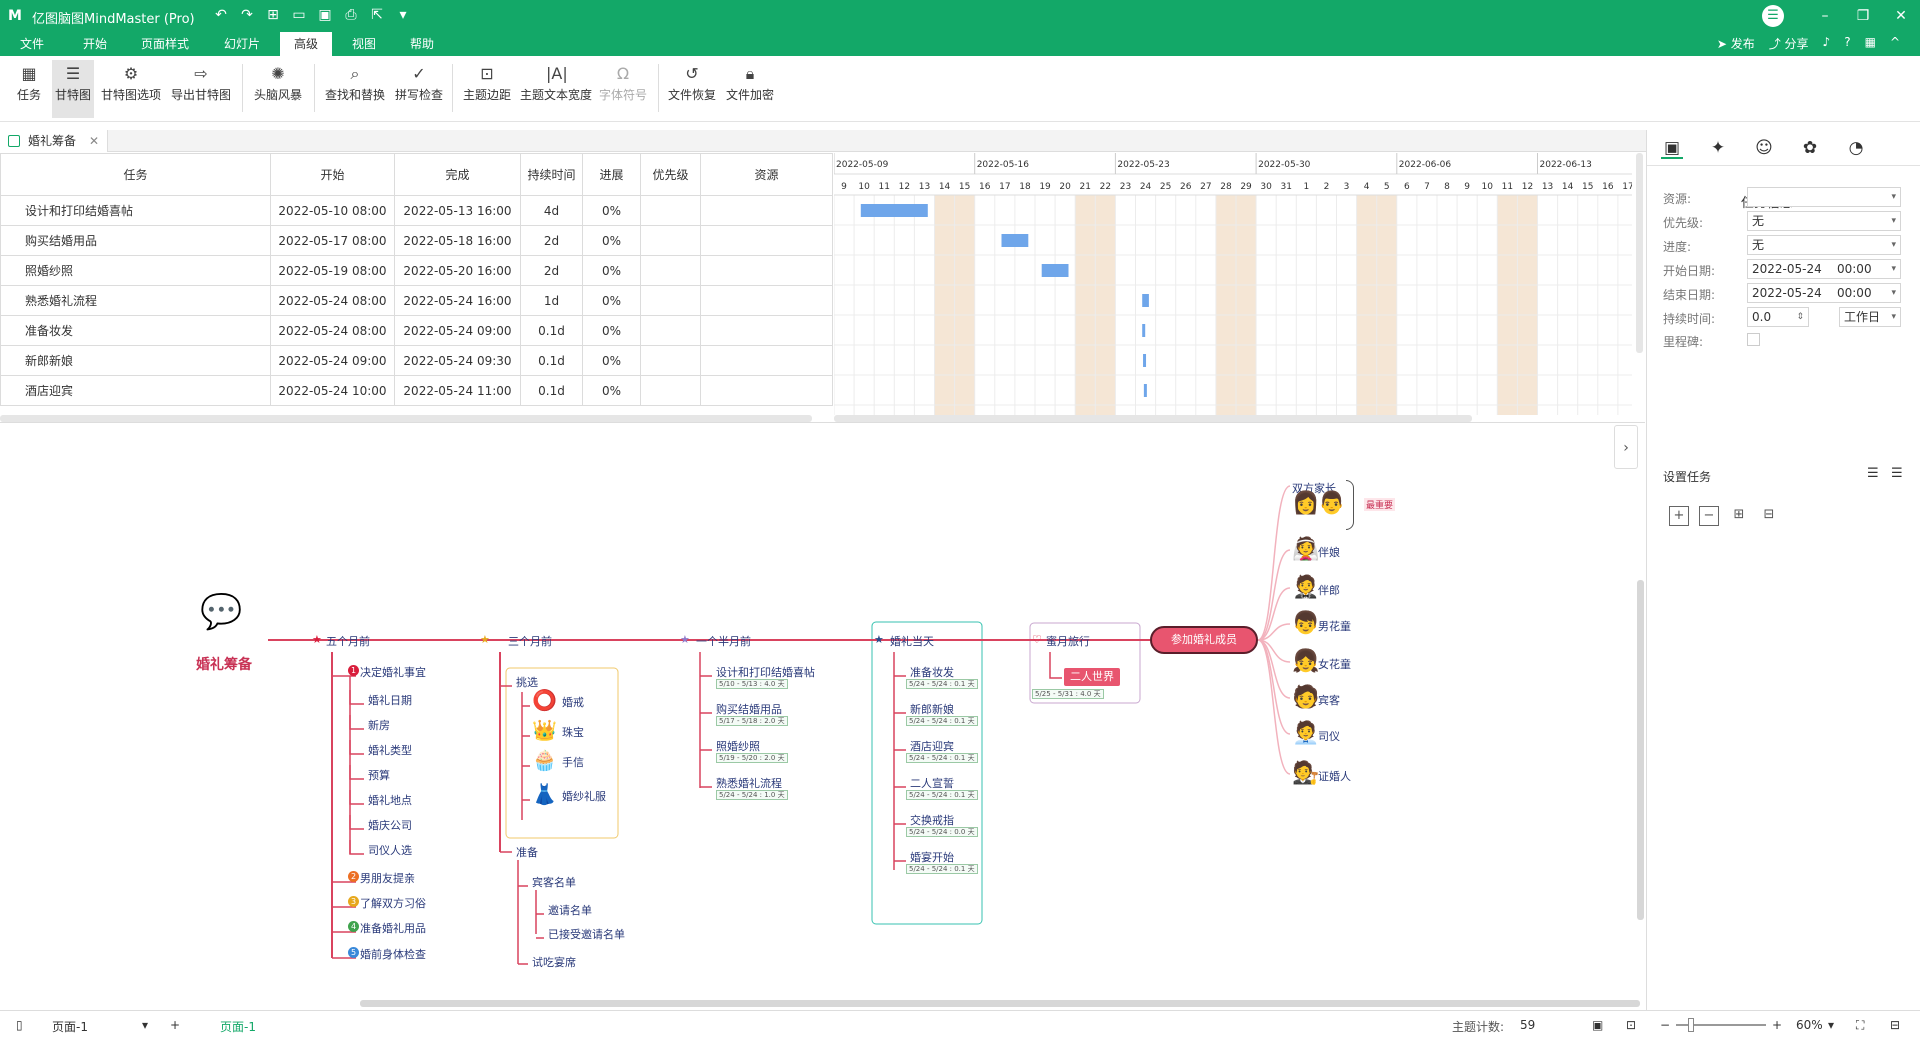 Image resolution: width=1920 pixels, height=1038 pixels. Describe the element at coordinates (135, 390) in the screenshot. I see `task-name-cell: 酒店迎宾` at that location.